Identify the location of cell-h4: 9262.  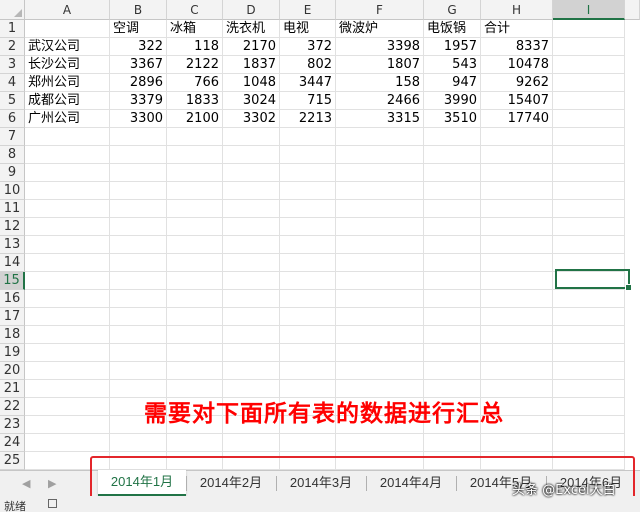
(517, 83).